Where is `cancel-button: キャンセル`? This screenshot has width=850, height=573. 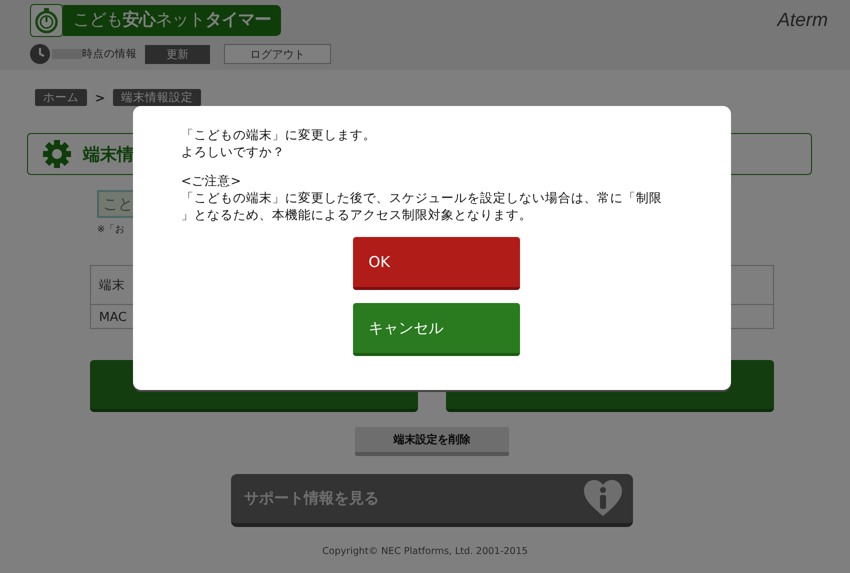 cancel-button: キャンセル is located at coordinates (436, 329).